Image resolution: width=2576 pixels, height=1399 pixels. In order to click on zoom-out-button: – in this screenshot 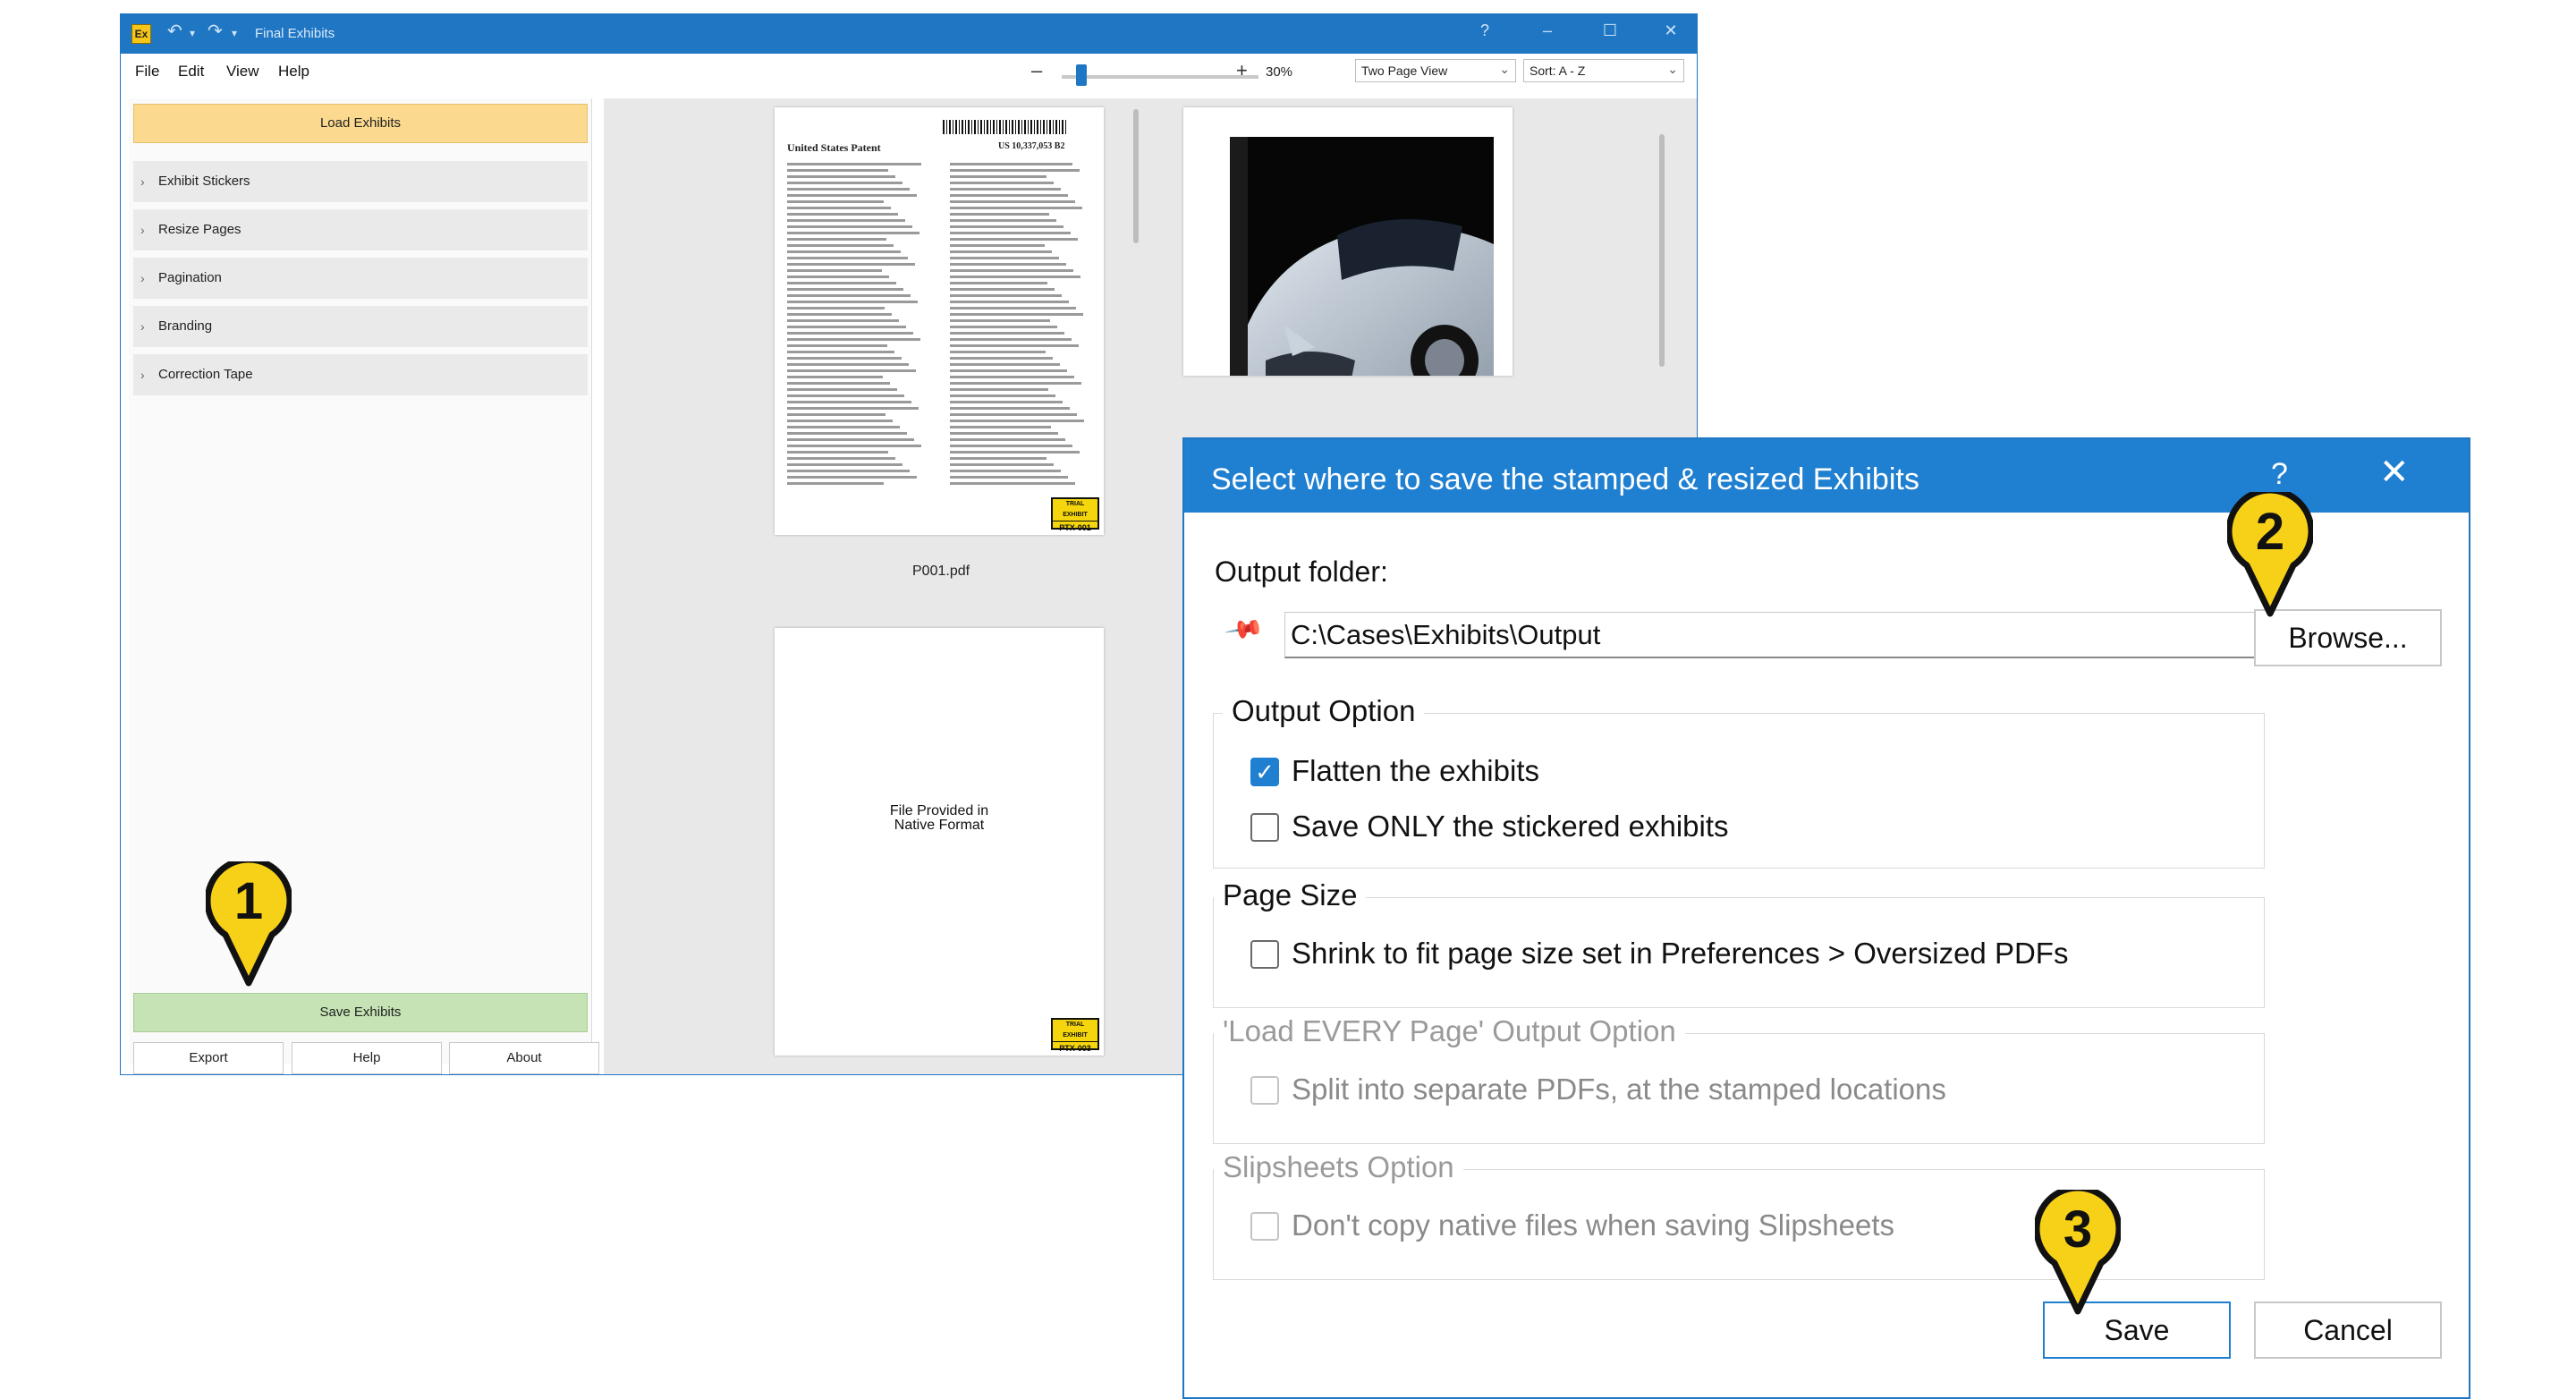, I will do `click(1036, 70)`.